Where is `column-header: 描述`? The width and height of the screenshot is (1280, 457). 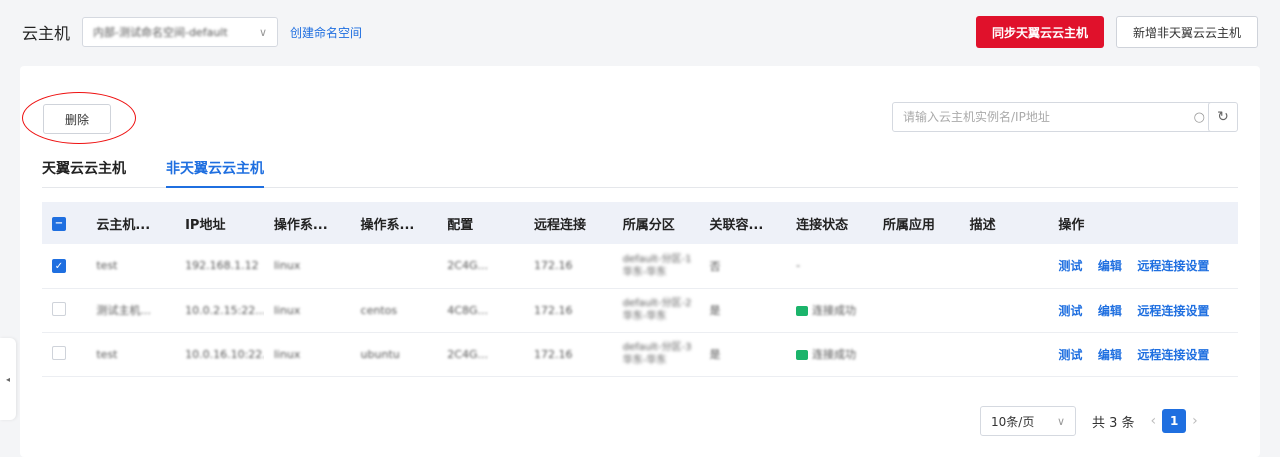 column-header: 描述 is located at coordinates (1004, 223).